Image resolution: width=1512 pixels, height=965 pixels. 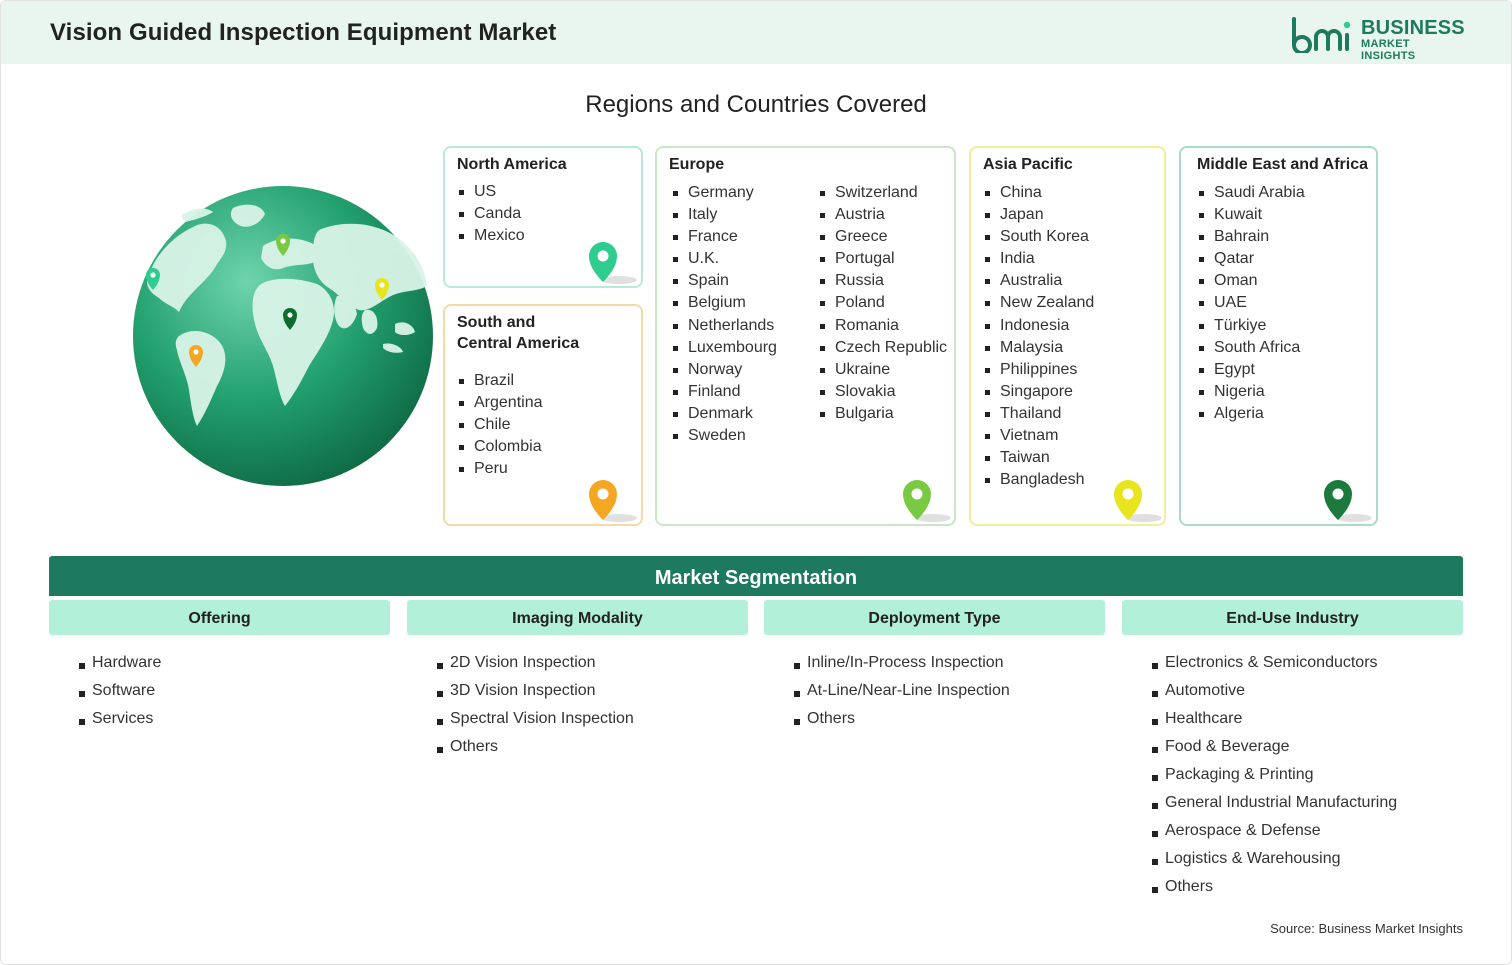 I want to click on segment-item: At-Line/Near-Line Inspection, so click(x=949, y=691).